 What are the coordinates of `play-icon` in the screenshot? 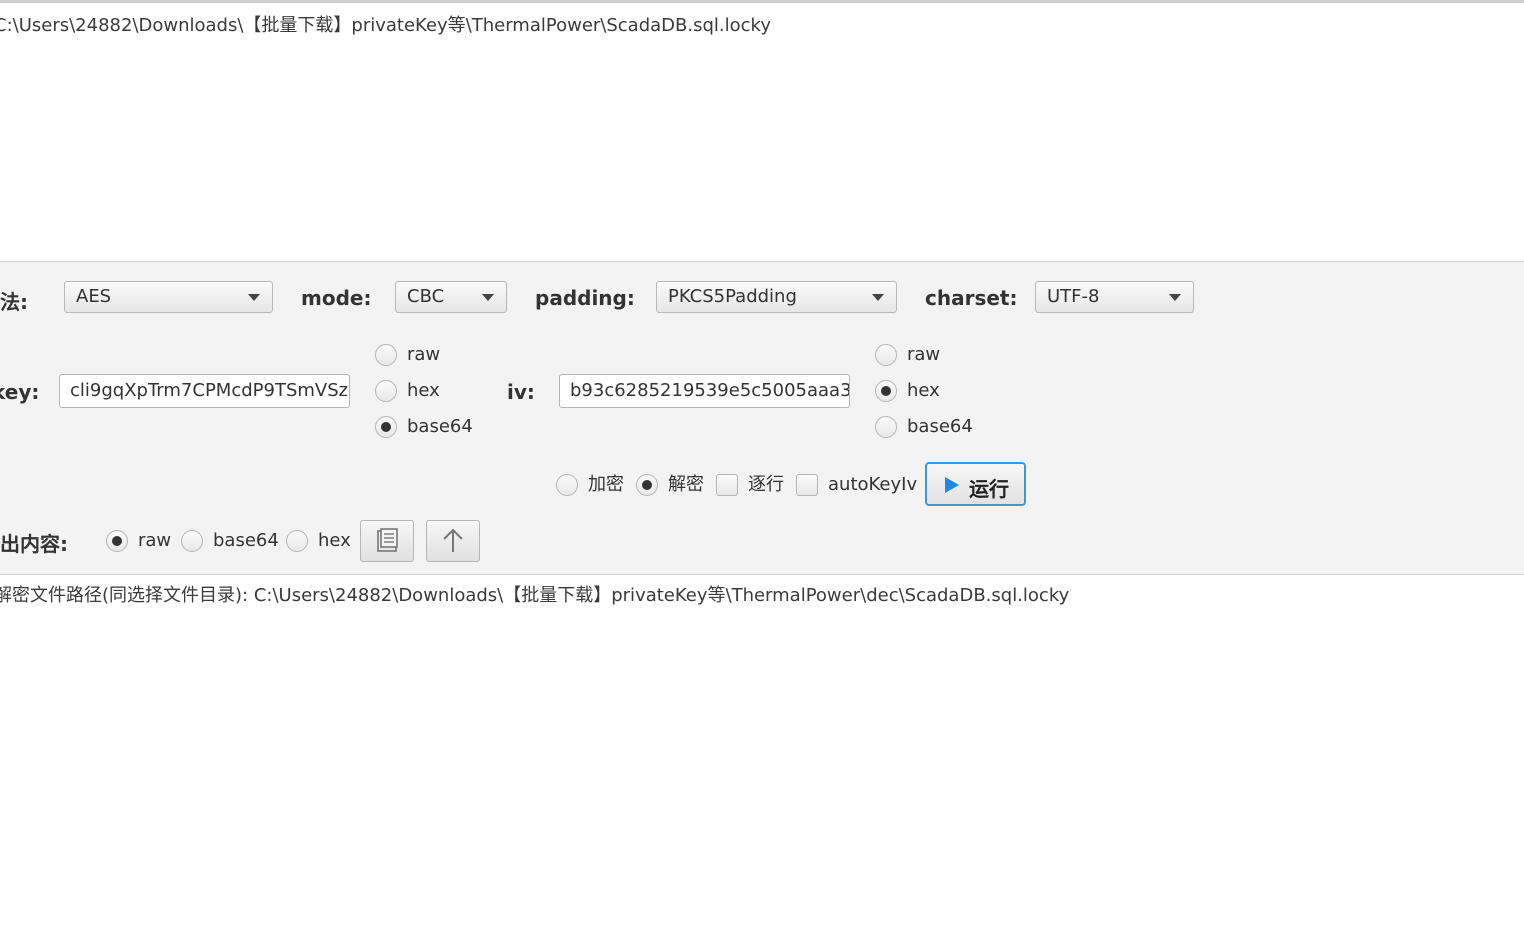 It's located at (952, 485).